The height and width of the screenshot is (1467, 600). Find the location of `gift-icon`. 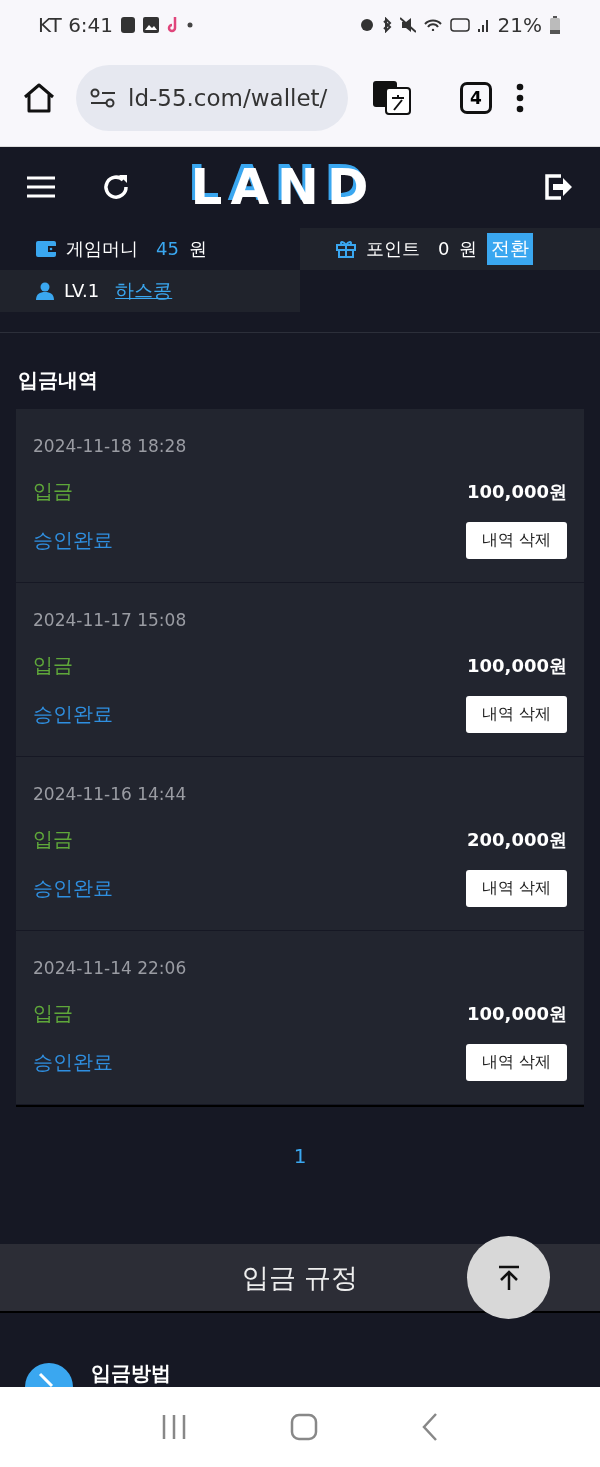

gift-icon is located at coordinates (346, 248).